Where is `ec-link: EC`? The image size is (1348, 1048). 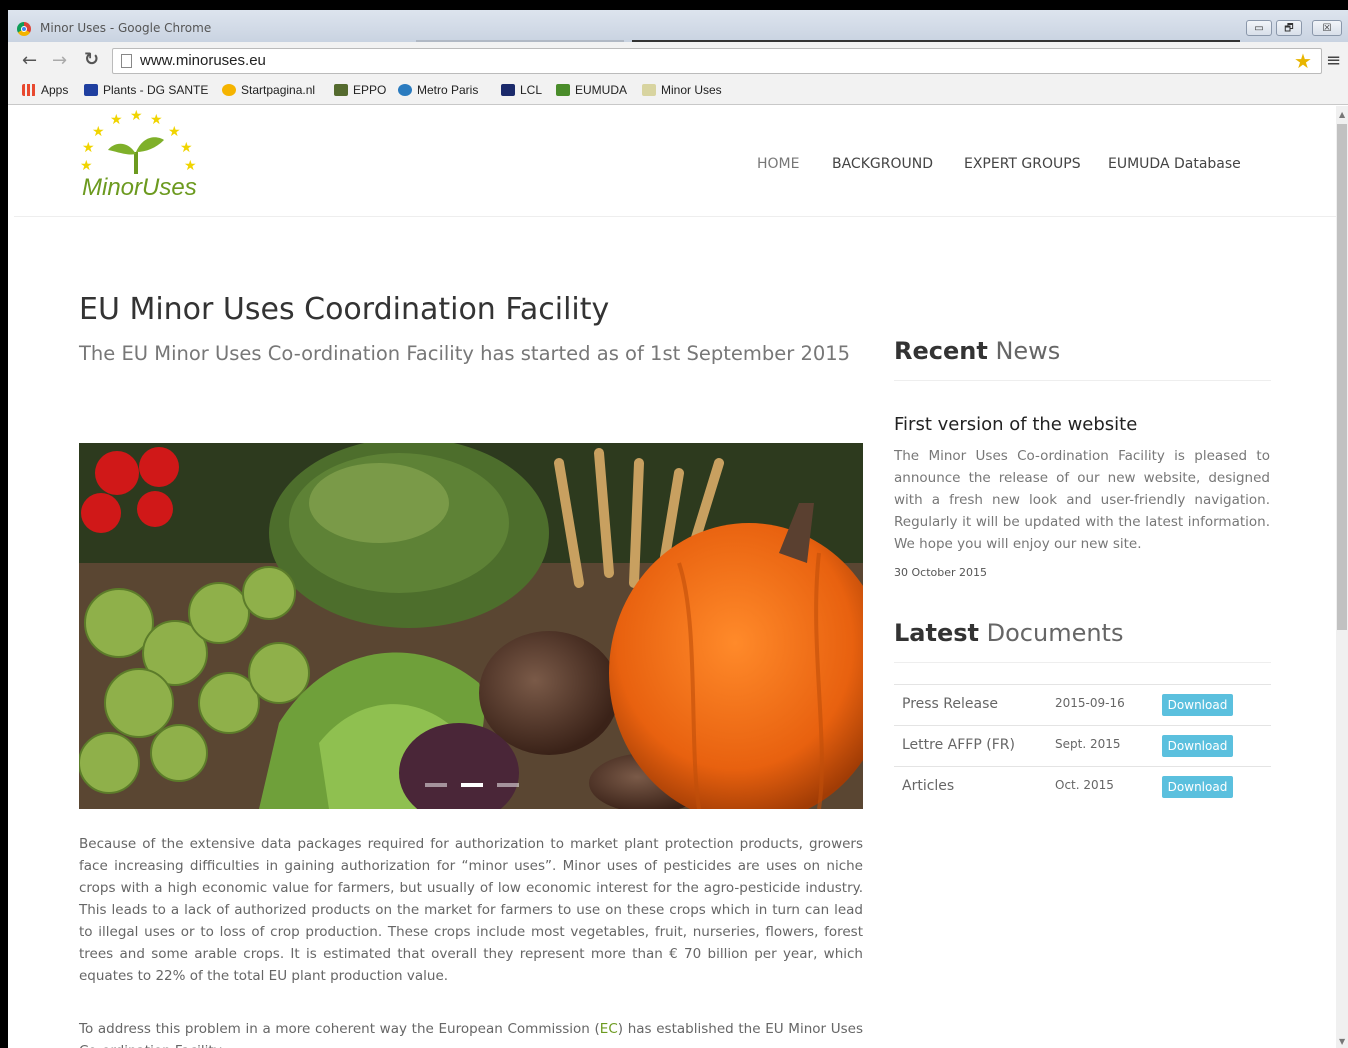 ec-link: EC is located at coordinates (609, 1029).